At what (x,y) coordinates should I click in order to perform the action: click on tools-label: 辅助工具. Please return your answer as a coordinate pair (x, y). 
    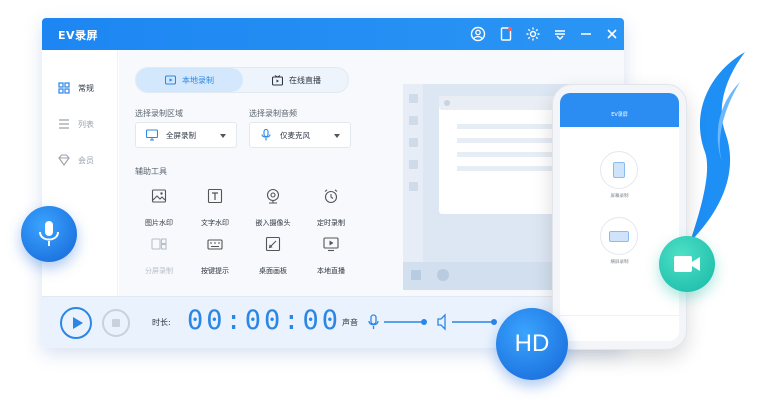
    Looking at the image, I should click on (151, 171).